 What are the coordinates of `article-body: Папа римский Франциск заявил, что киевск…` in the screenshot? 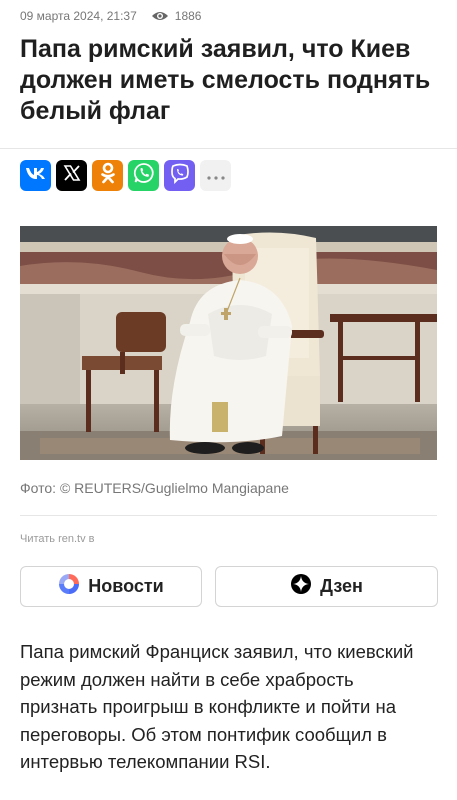 It's located at (217, 706).